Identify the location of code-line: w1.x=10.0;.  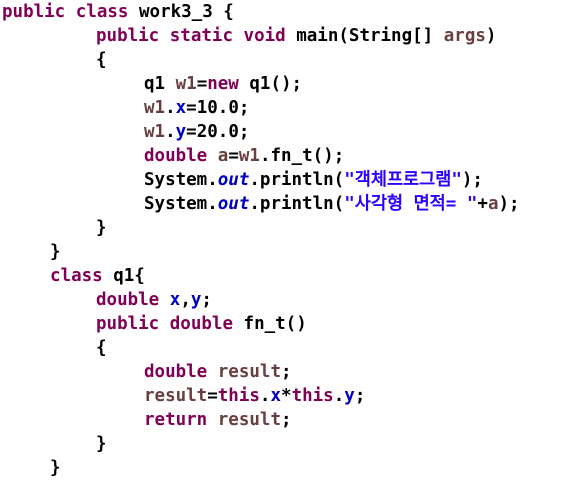
(196, 108).